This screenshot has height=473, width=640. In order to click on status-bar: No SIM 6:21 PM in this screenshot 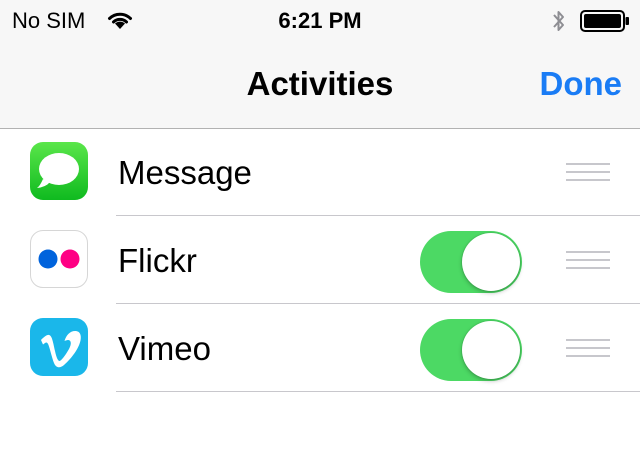, I will do `click(320, 20)`.